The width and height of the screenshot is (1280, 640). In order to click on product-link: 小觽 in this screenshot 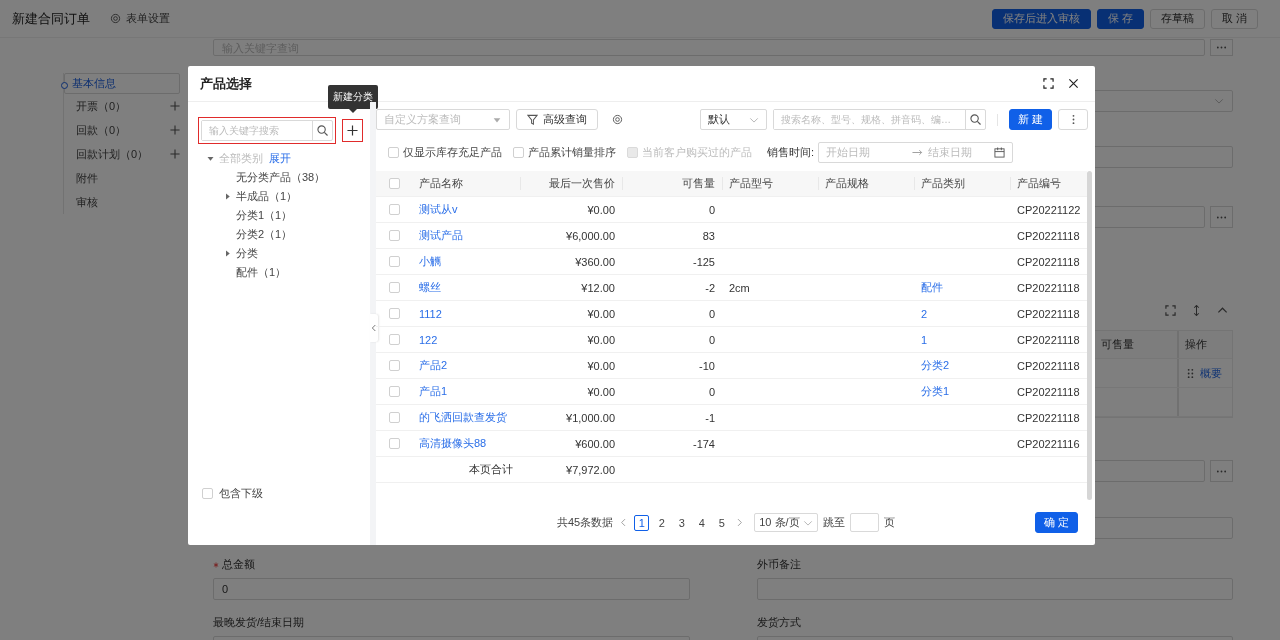, I will do `click(430, 261)`.